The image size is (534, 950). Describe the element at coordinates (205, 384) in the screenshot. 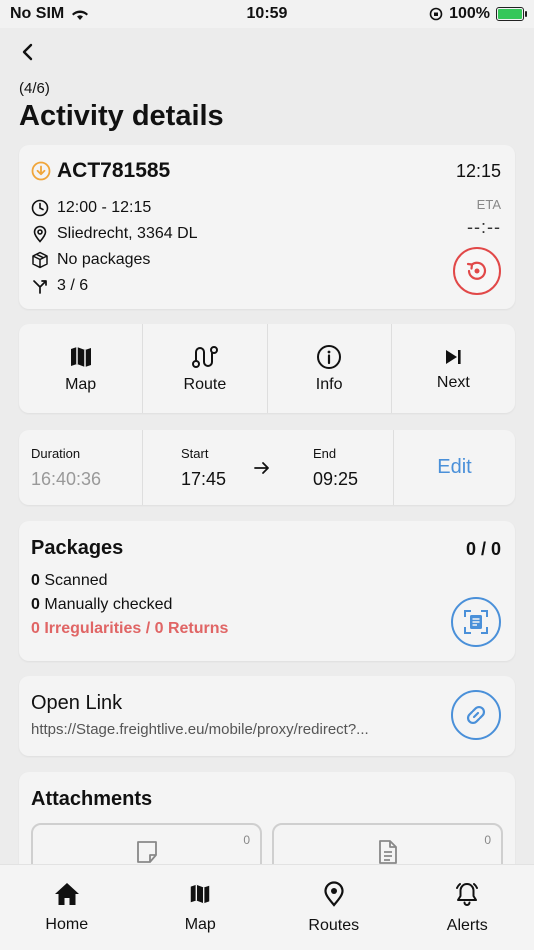

I see `route-action-label: Route` at that location.